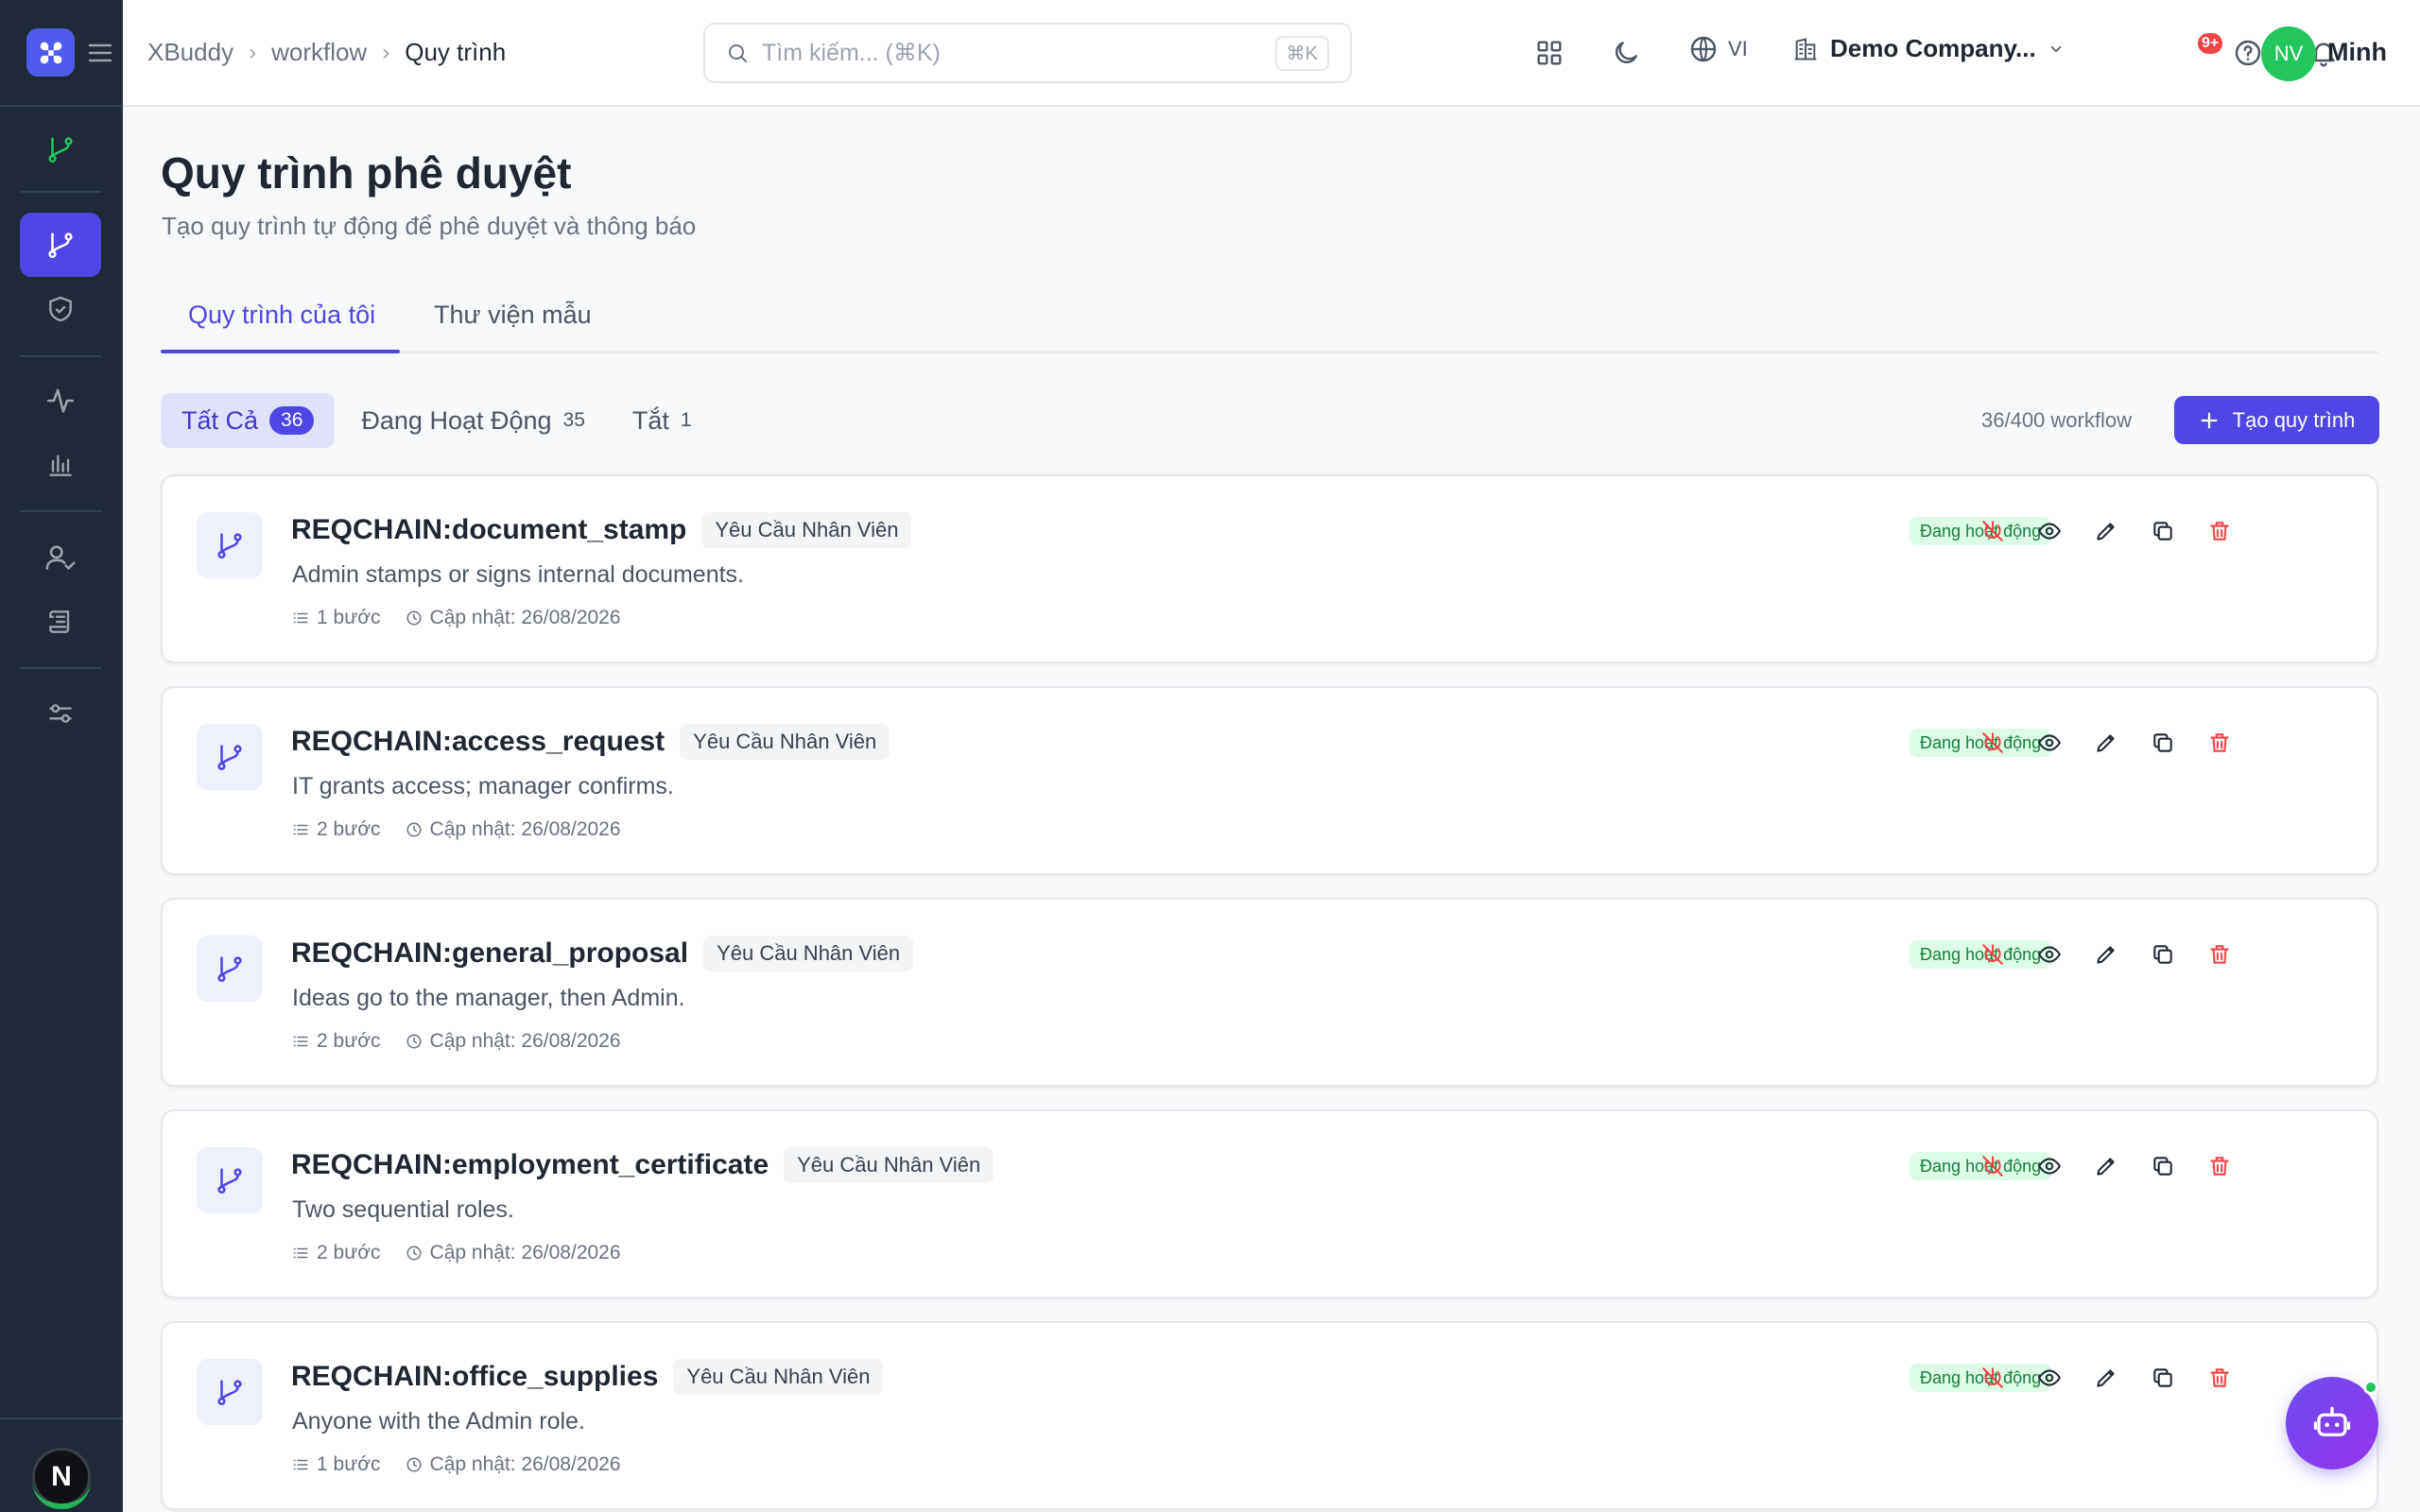 The image size is (2420, 1512). What do you see at coordinates (61, 1478) in the screenshot?
I see `workspace-avatar: N` at bounding box center [61, 1478].